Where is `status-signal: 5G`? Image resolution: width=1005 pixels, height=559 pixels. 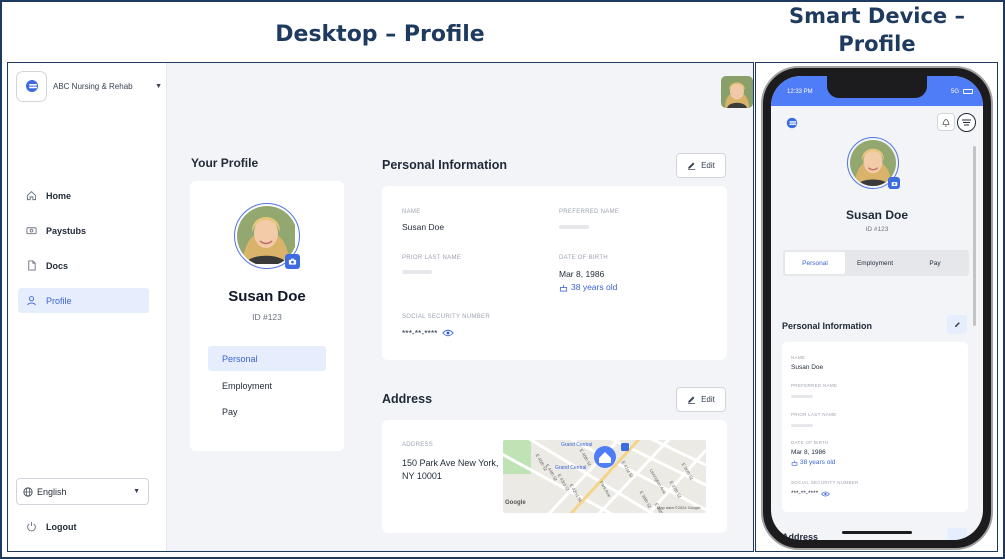 status-signal: 5G is located at coordinates (955, 92).